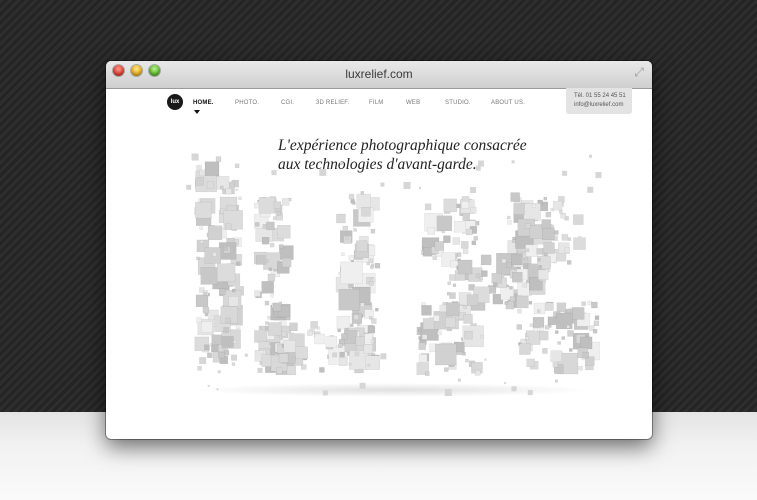 The image size is (757, 500). Describe the element at coordinates (175, 102) in the screenshot. I see `site-logo: lux` at that location.